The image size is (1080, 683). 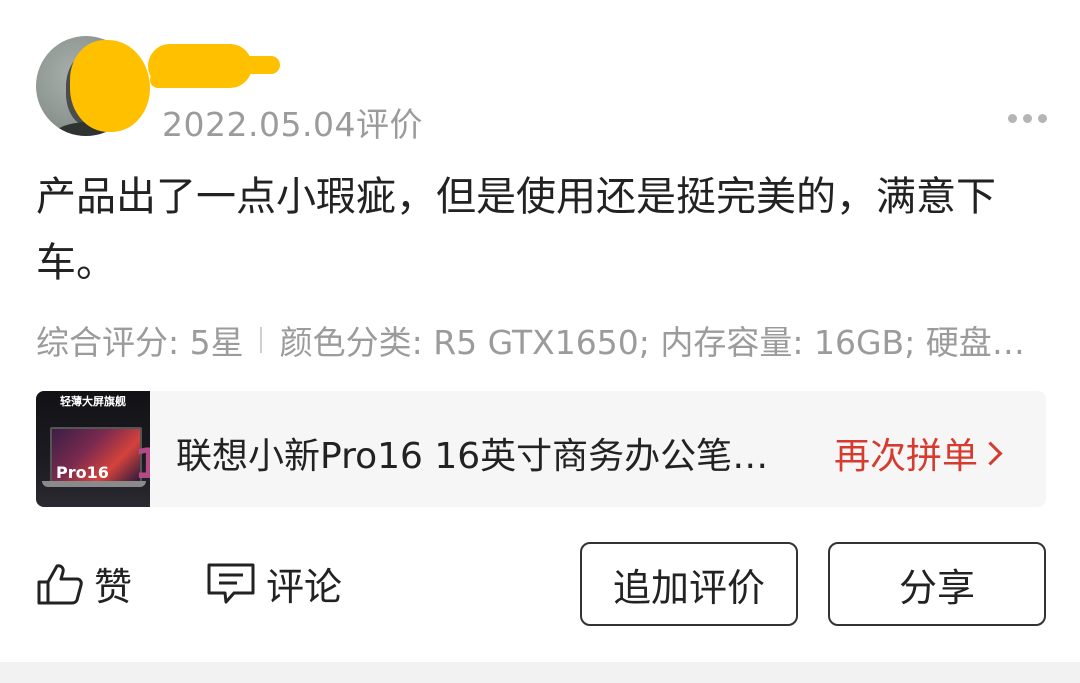 What do you see at coordinates (540, 672) in the screenshot?
I see `section-divider` at bounding box center [540, 672].